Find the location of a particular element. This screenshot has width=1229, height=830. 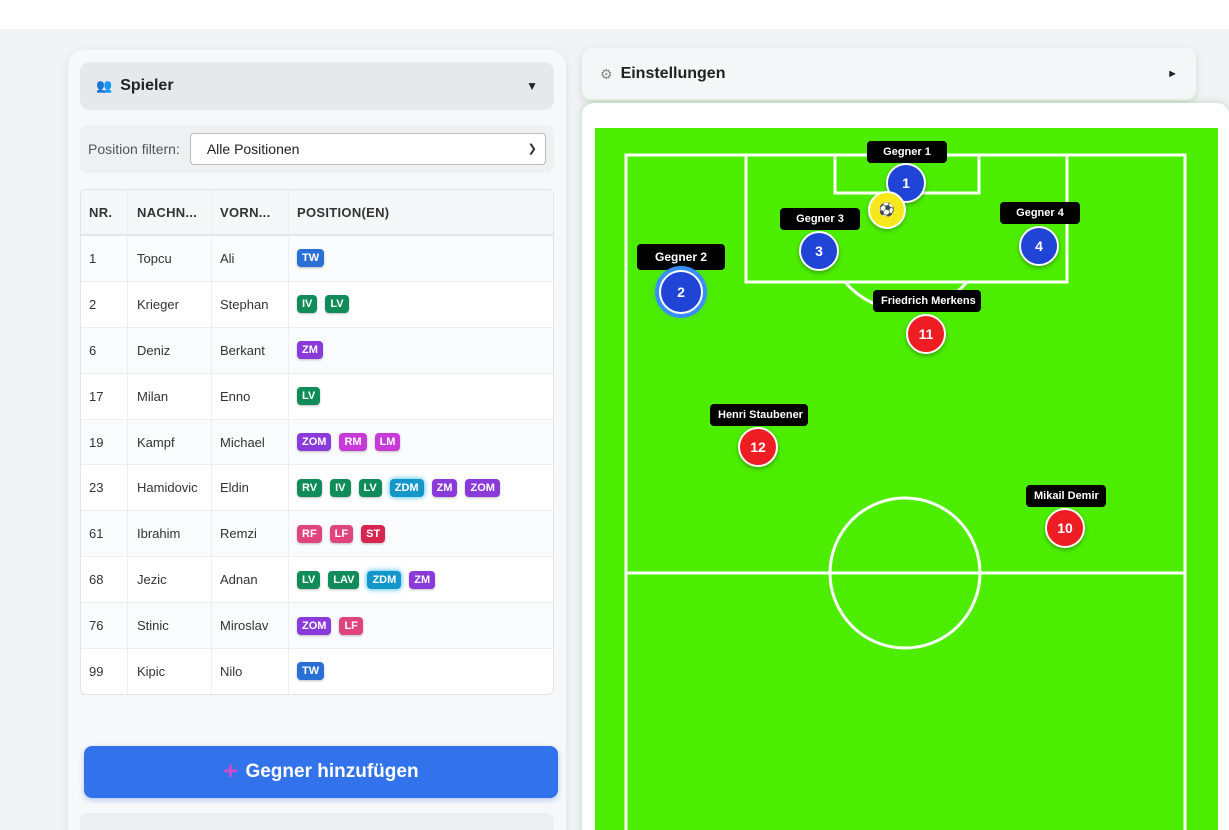

table-row: 6 Deniz Berkant ZM is located at coordinates (317, 350).